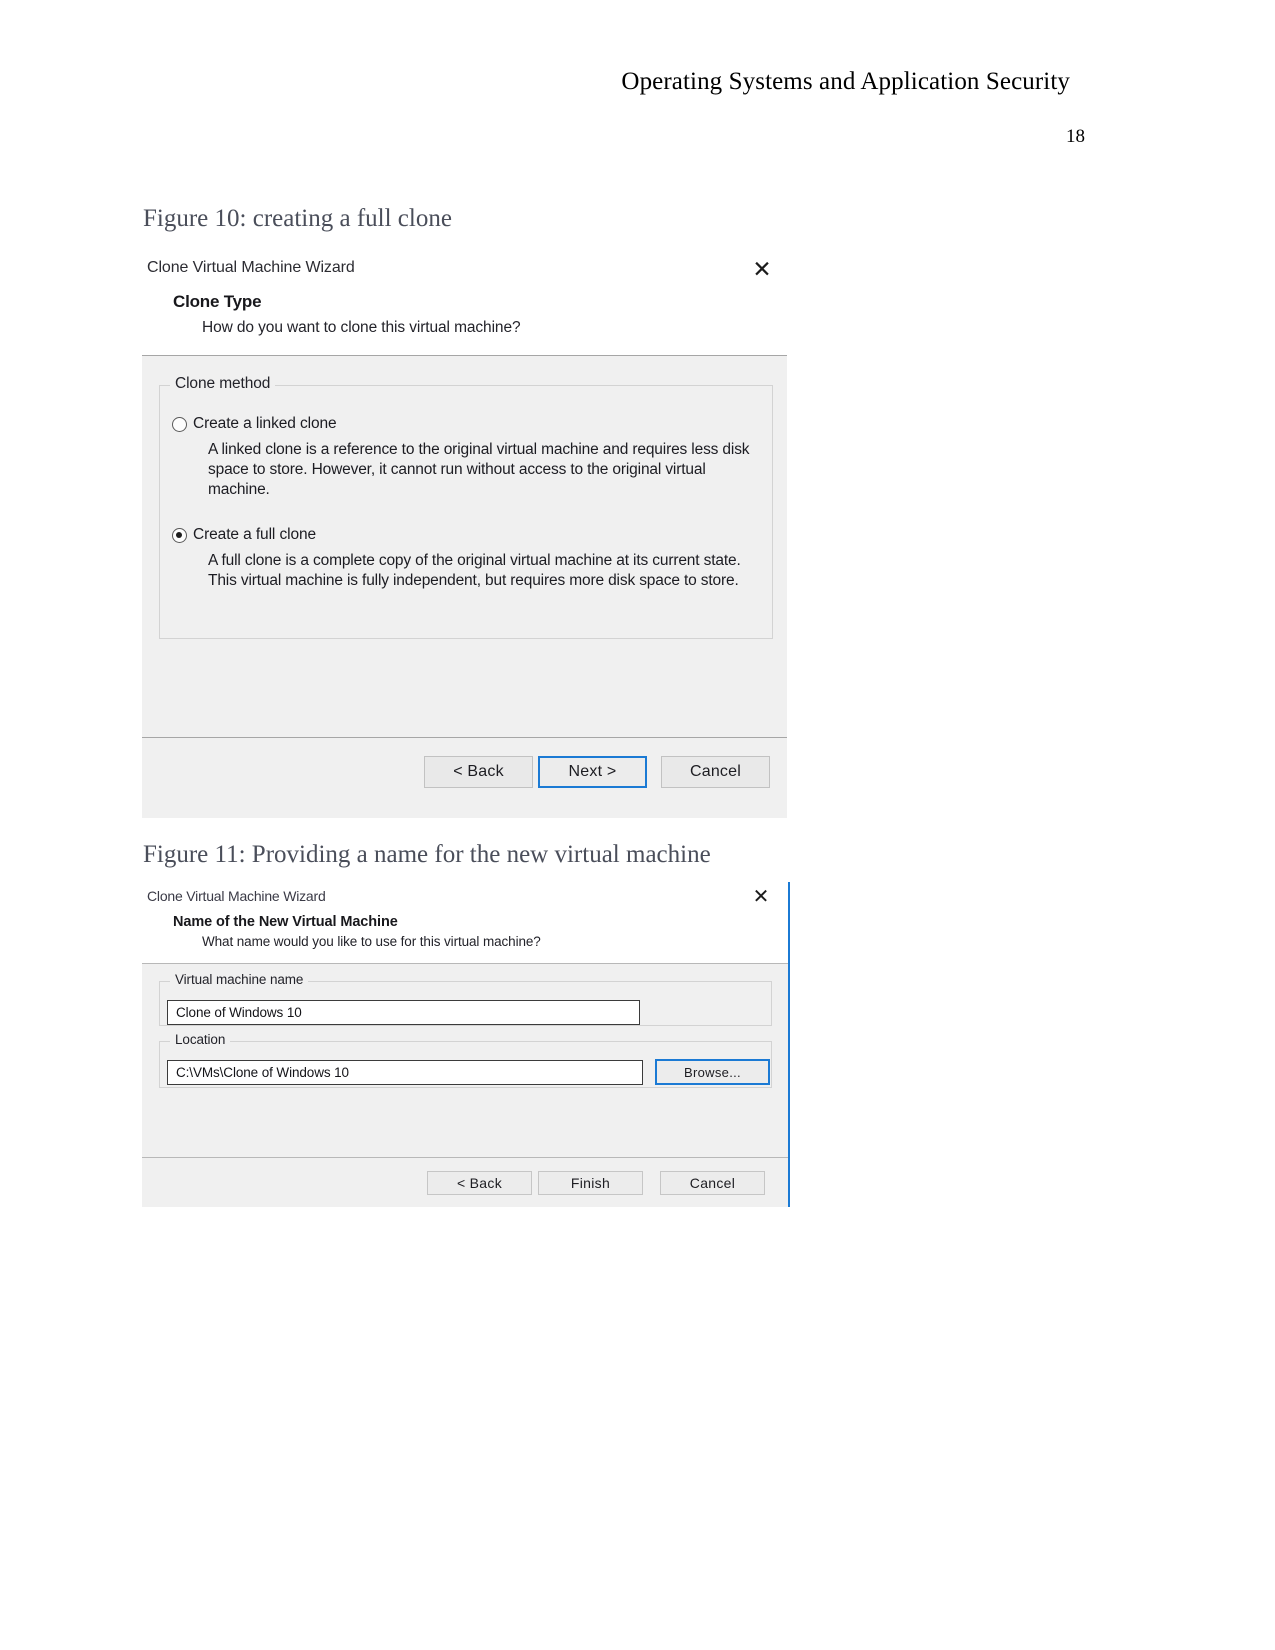 This screenshot has width=1275, height=1650. Describe the element at coordinates (403, 1012) in the screenshot. I see `vm-name-input: Clone of Windows 10` at that location.